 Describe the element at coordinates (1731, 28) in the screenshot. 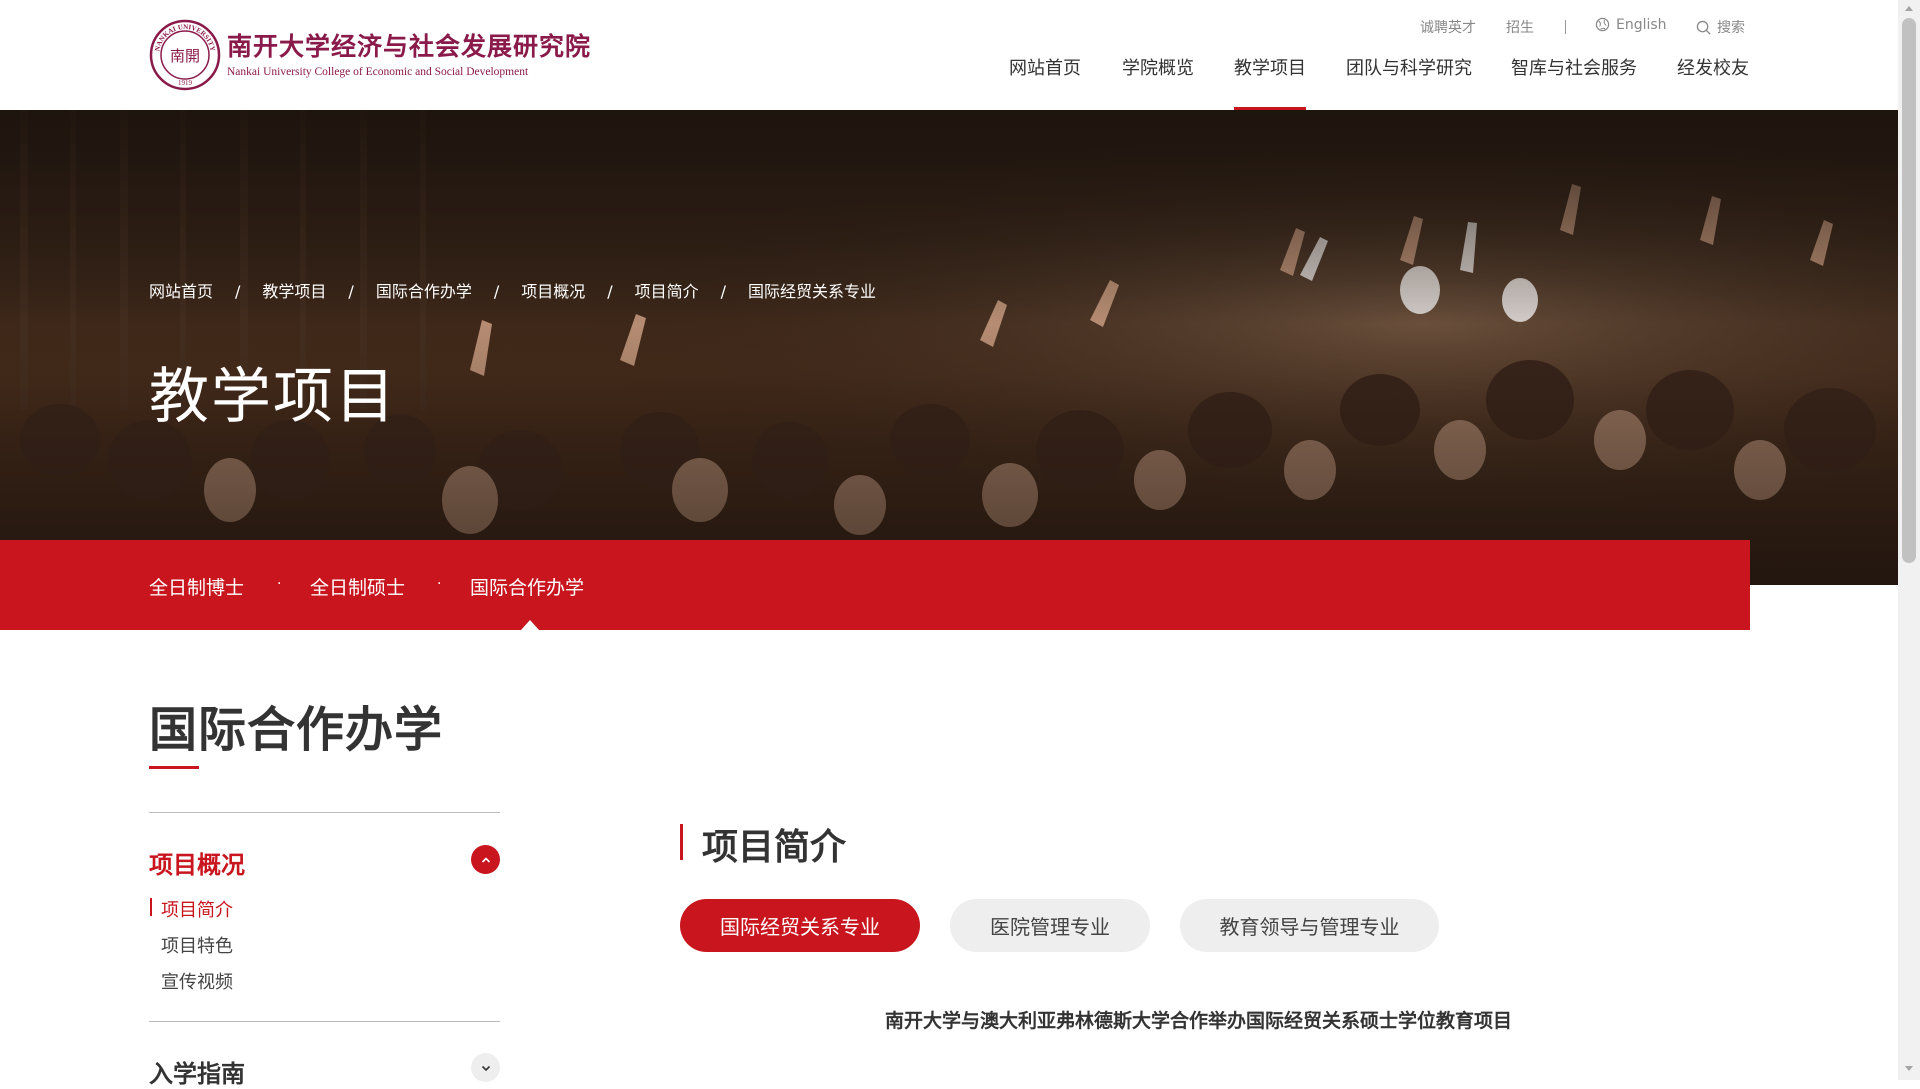

I see `search-label: 搜索` at that location.